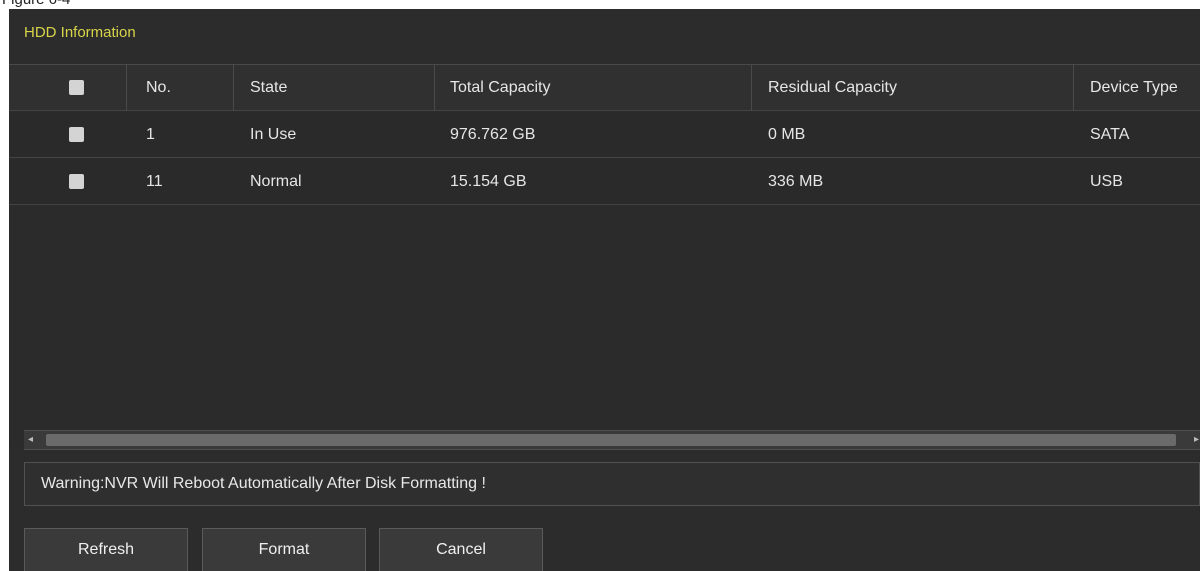 The height and width of the screenshot is (571, 1200). What do you see at coordinates (154, 181) in the screenshot?
I see `cell-no: 11` at bounding box center [154, 181].